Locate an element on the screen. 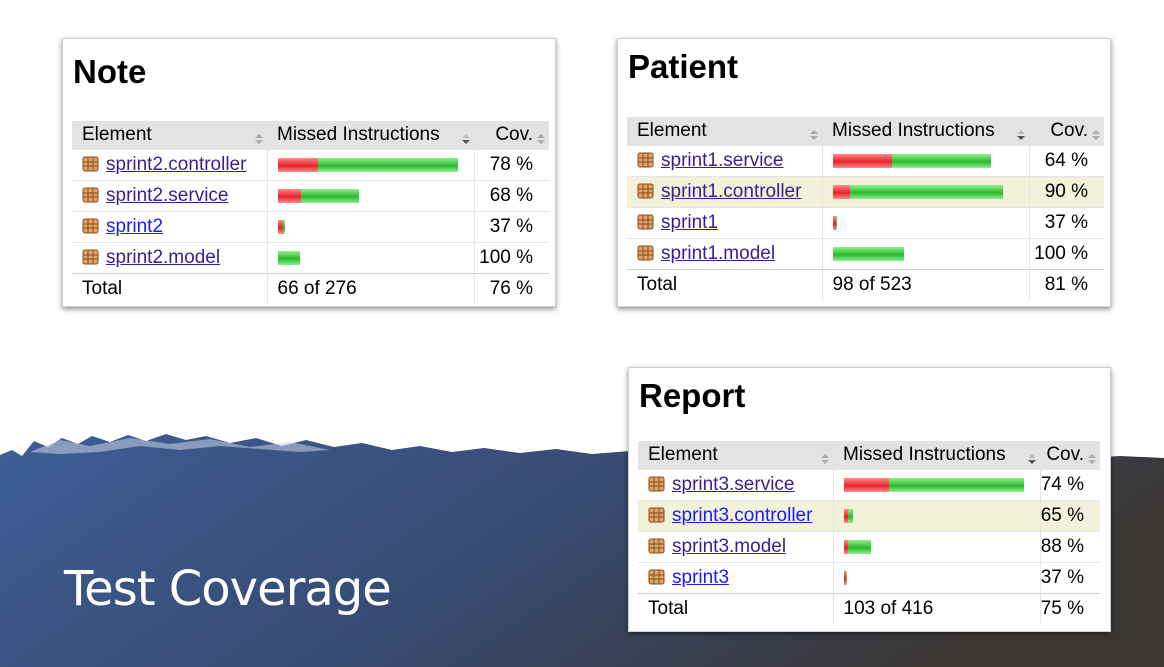 This screenshot has width=1164, height=667. table-row: sprint2.model 100 % is located at coordinates (310, 258).